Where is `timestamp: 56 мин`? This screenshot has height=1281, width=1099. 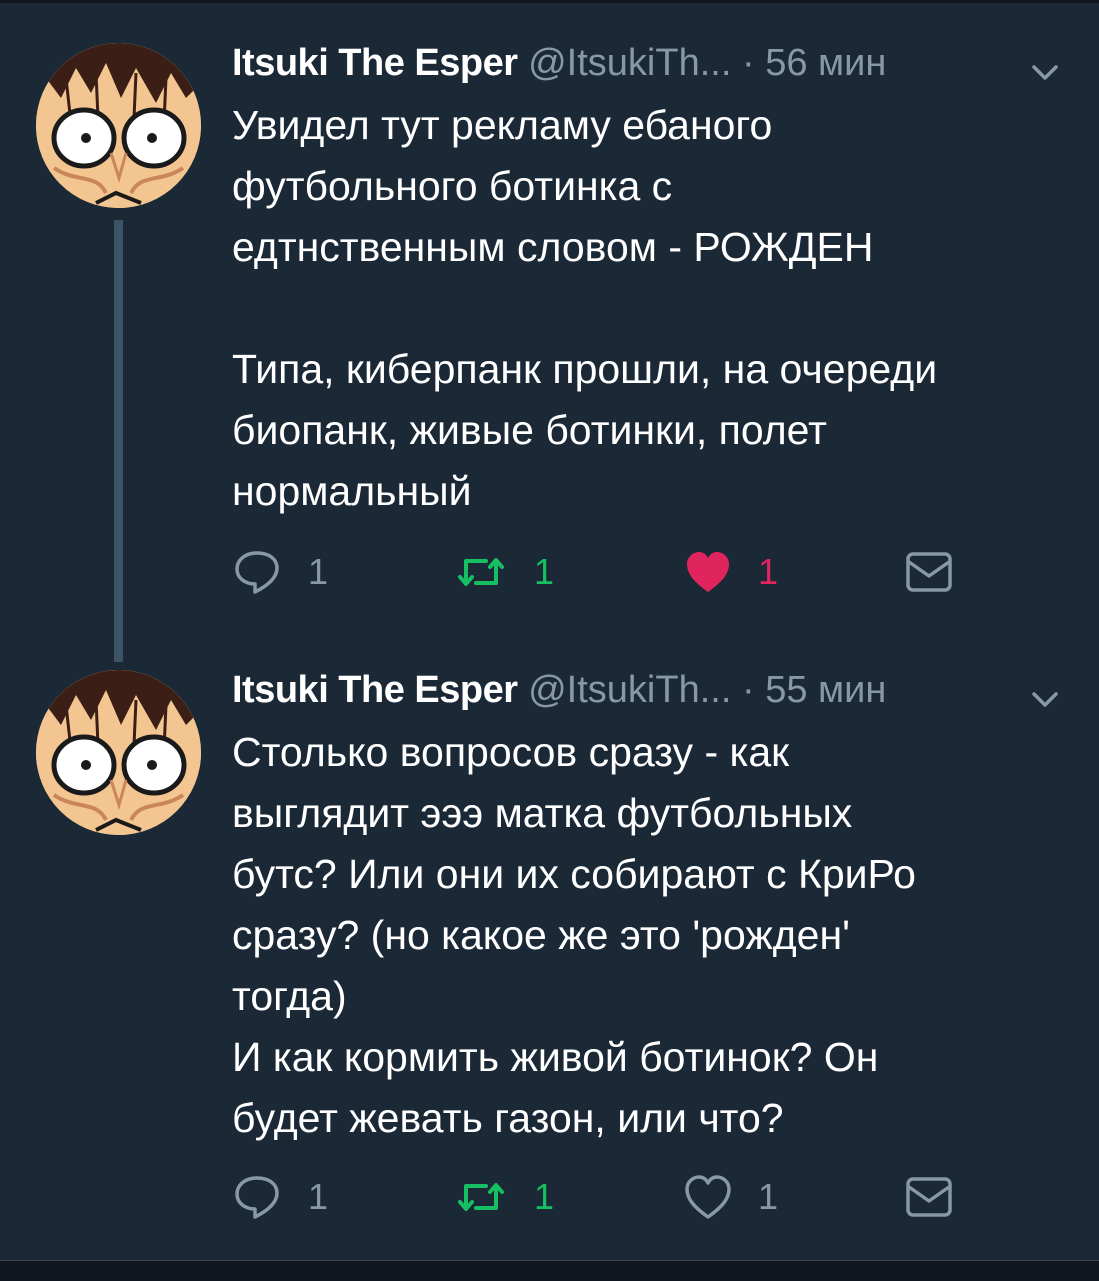
timestamp: 56 мин is located at coordinates (825, 63).